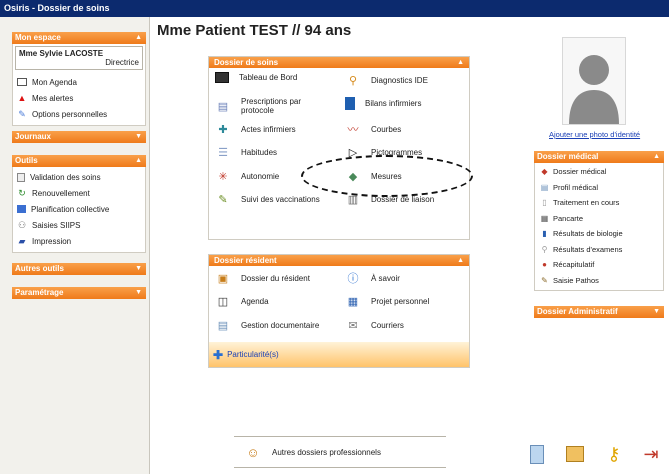  What do you see at coordinates (79, 209) in the screenshot?
I see `sidebar-item-planification-collective: Planification collective` at bounding box center [79, 209].